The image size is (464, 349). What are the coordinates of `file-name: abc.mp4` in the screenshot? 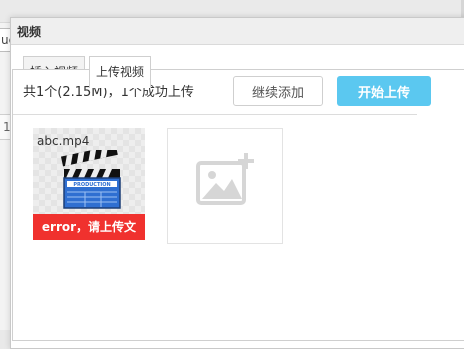 It's located at (63, 141).